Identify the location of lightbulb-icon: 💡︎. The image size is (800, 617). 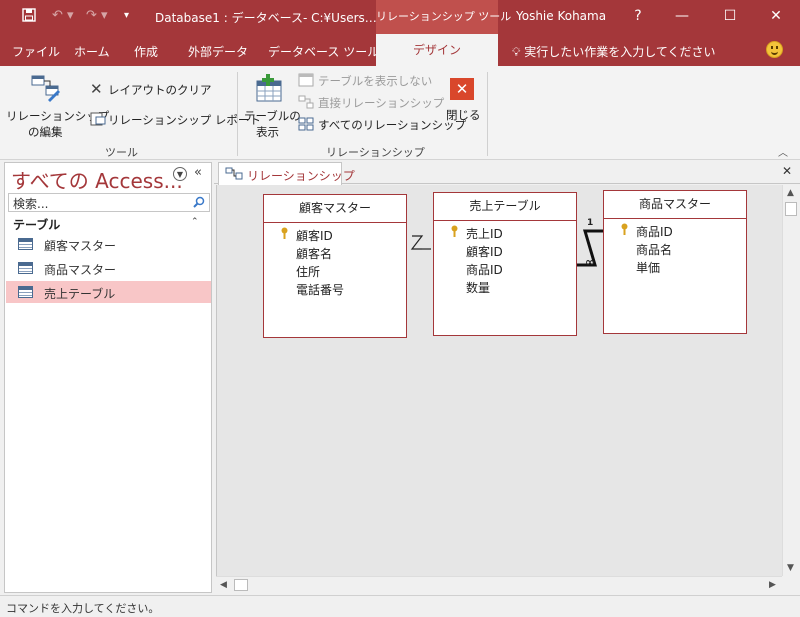
(516, 52).